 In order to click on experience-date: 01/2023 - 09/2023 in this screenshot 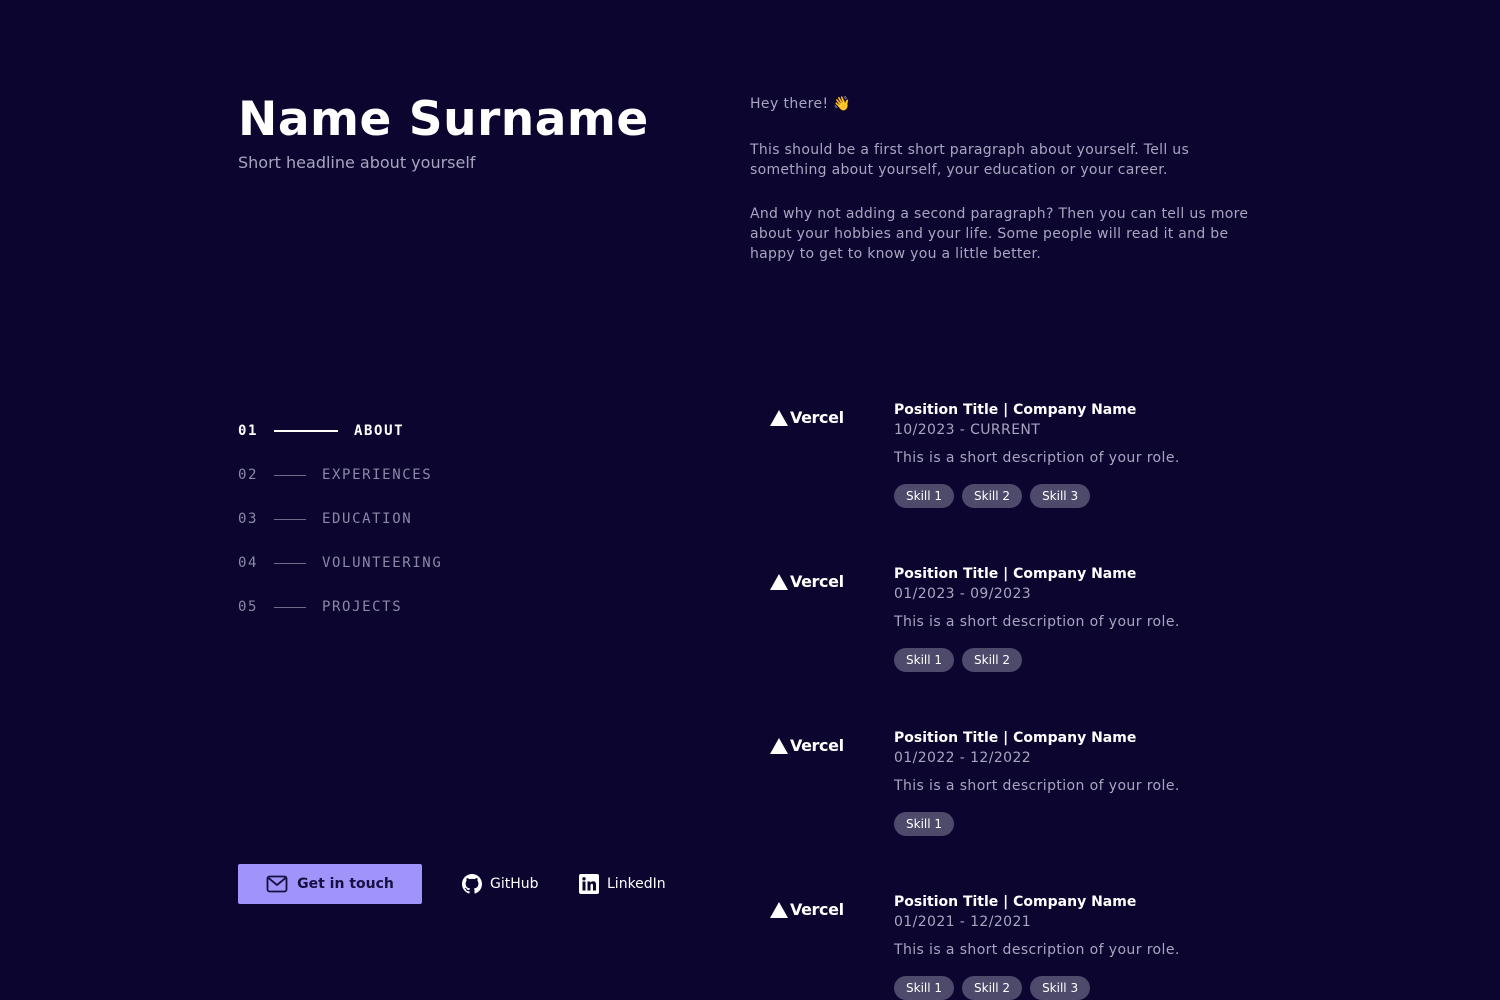, I will do `click(963, 594)`.